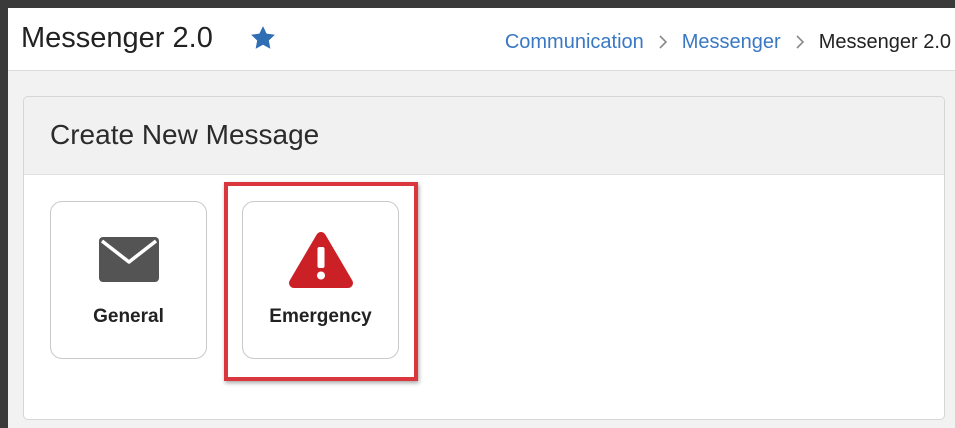 This screenshot has height=428, width=955. I want to click on breadcrumb-current: Messenger 2.0, so click(884, 42).